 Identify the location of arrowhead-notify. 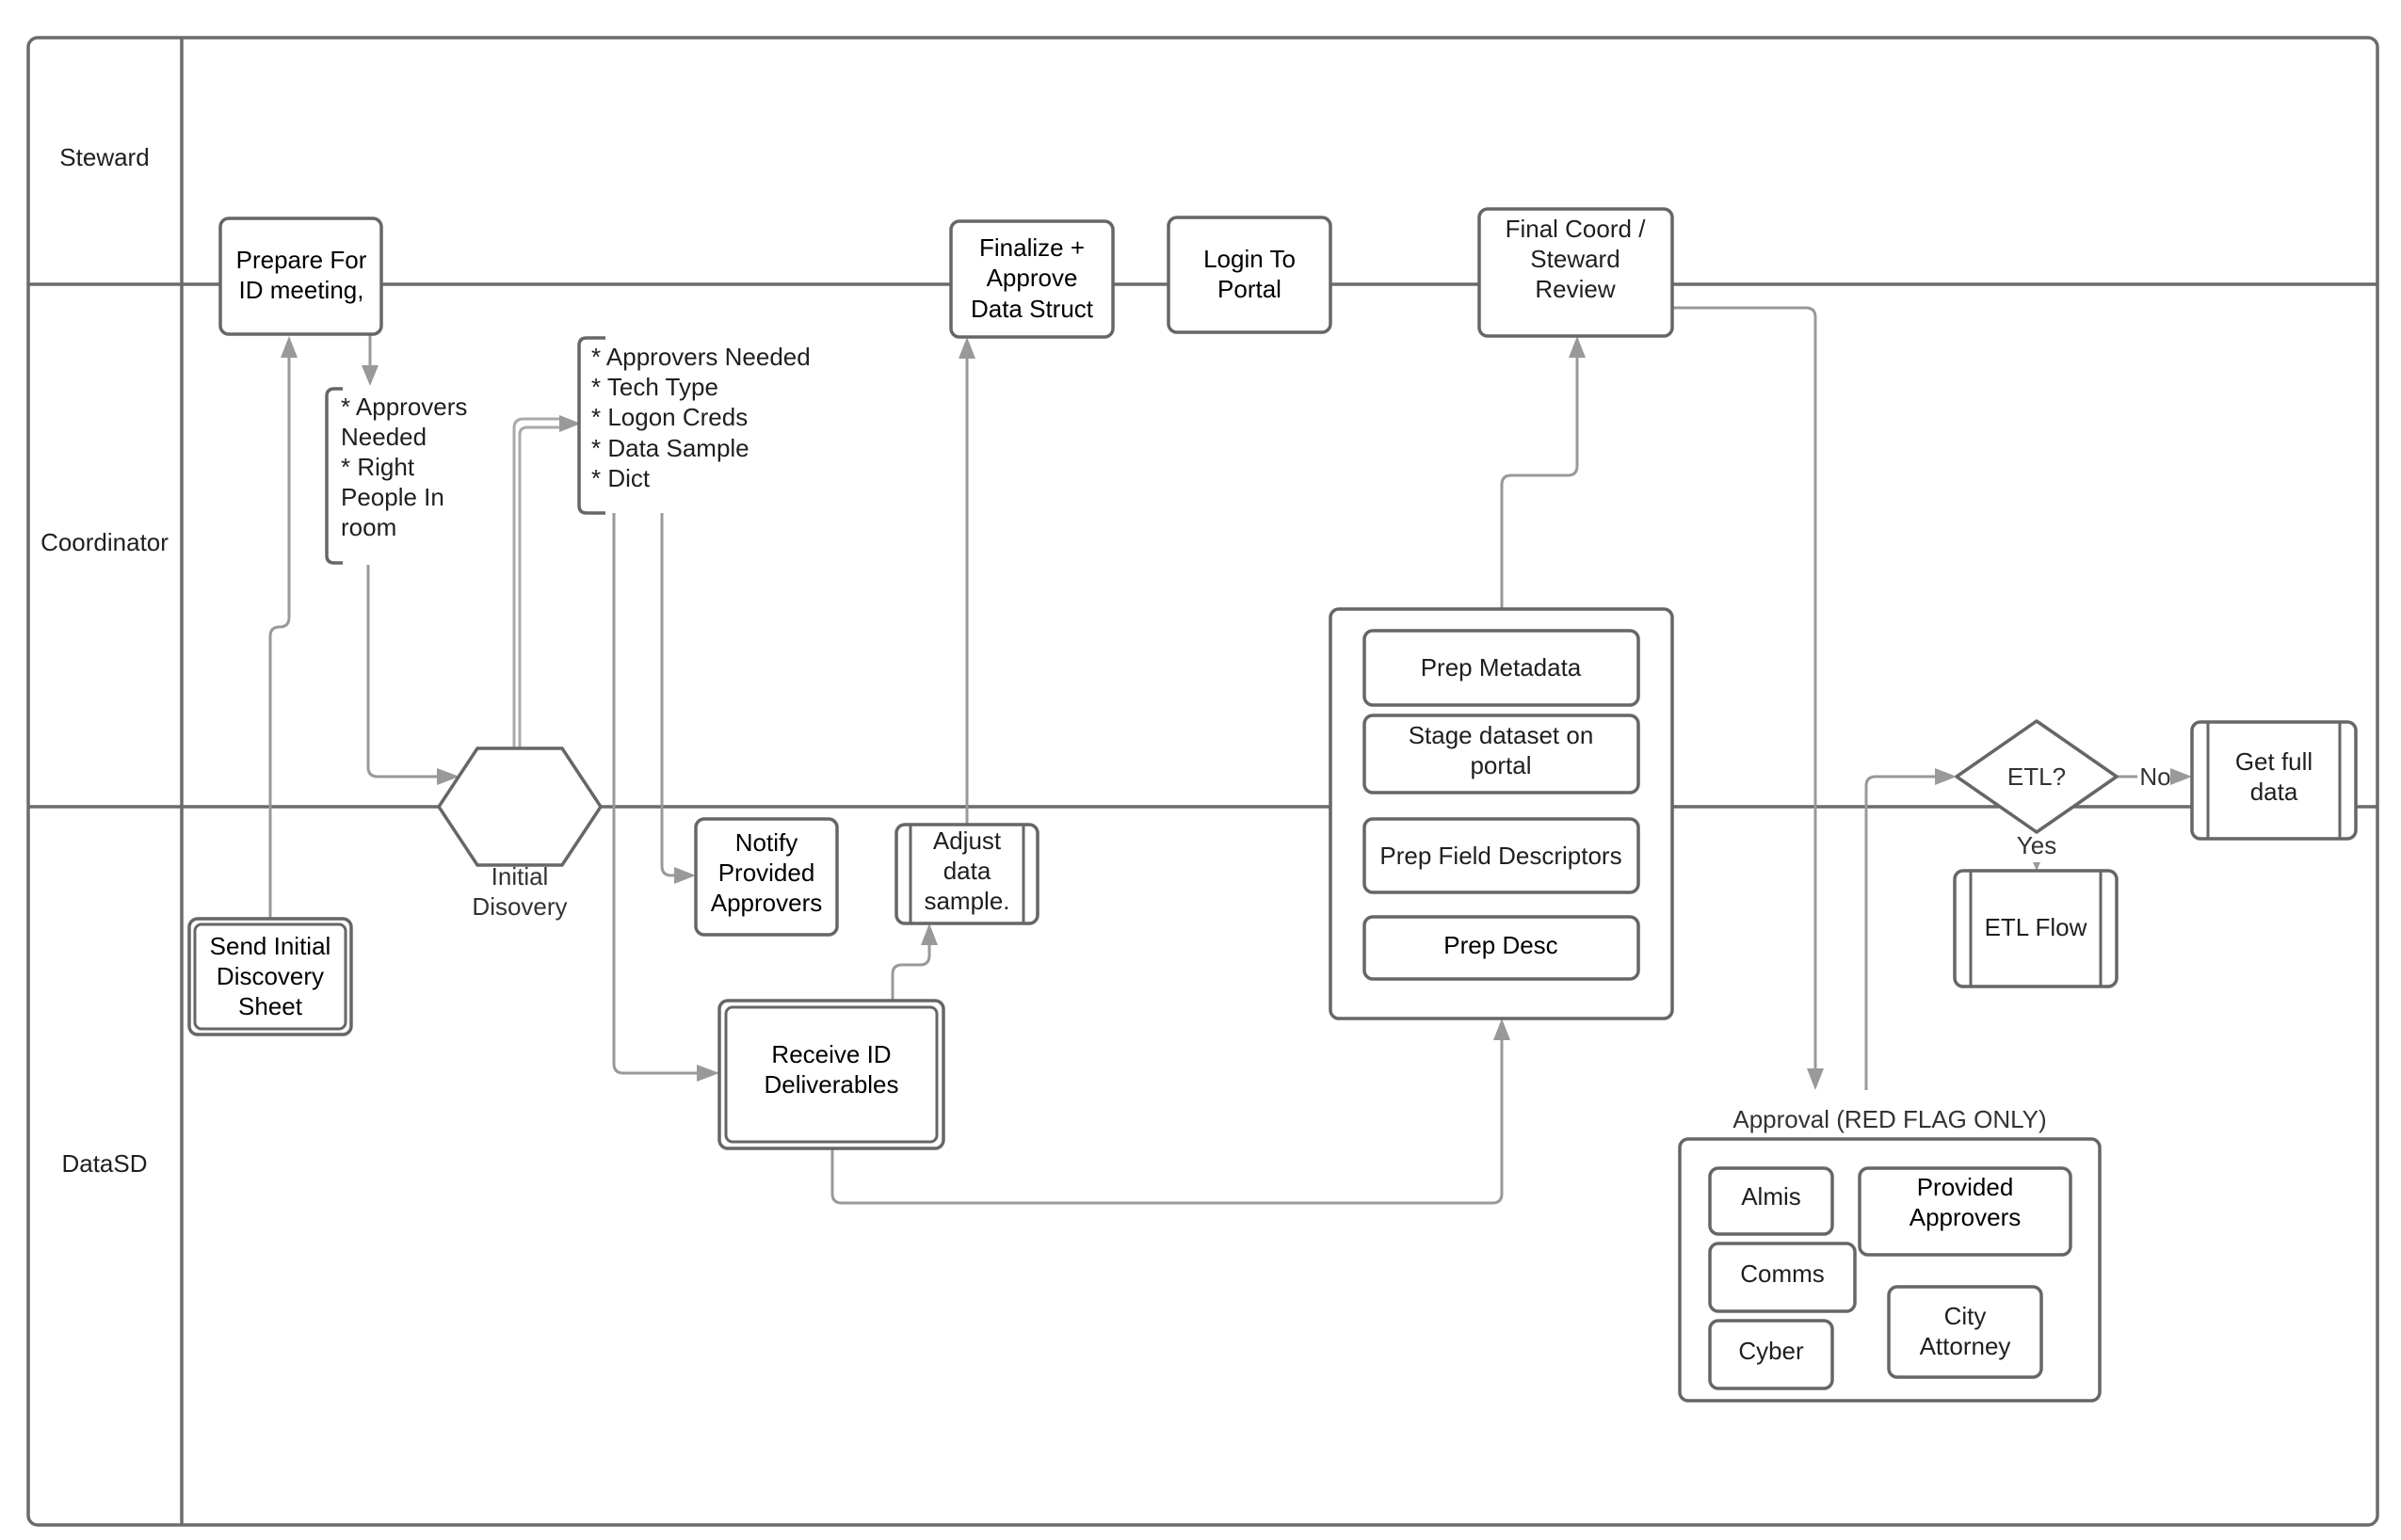
(685, 875).